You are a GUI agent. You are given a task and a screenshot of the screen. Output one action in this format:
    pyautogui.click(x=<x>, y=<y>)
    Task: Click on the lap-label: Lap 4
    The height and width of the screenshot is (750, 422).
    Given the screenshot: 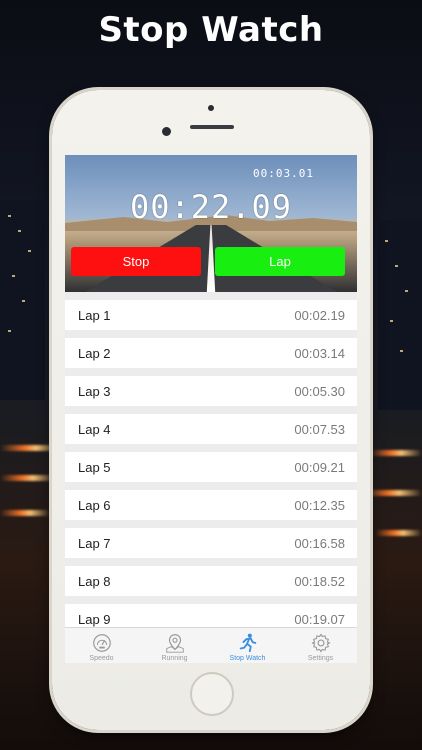 What is the action you would take?
    pyautogui.click(x=94, y=429)
    